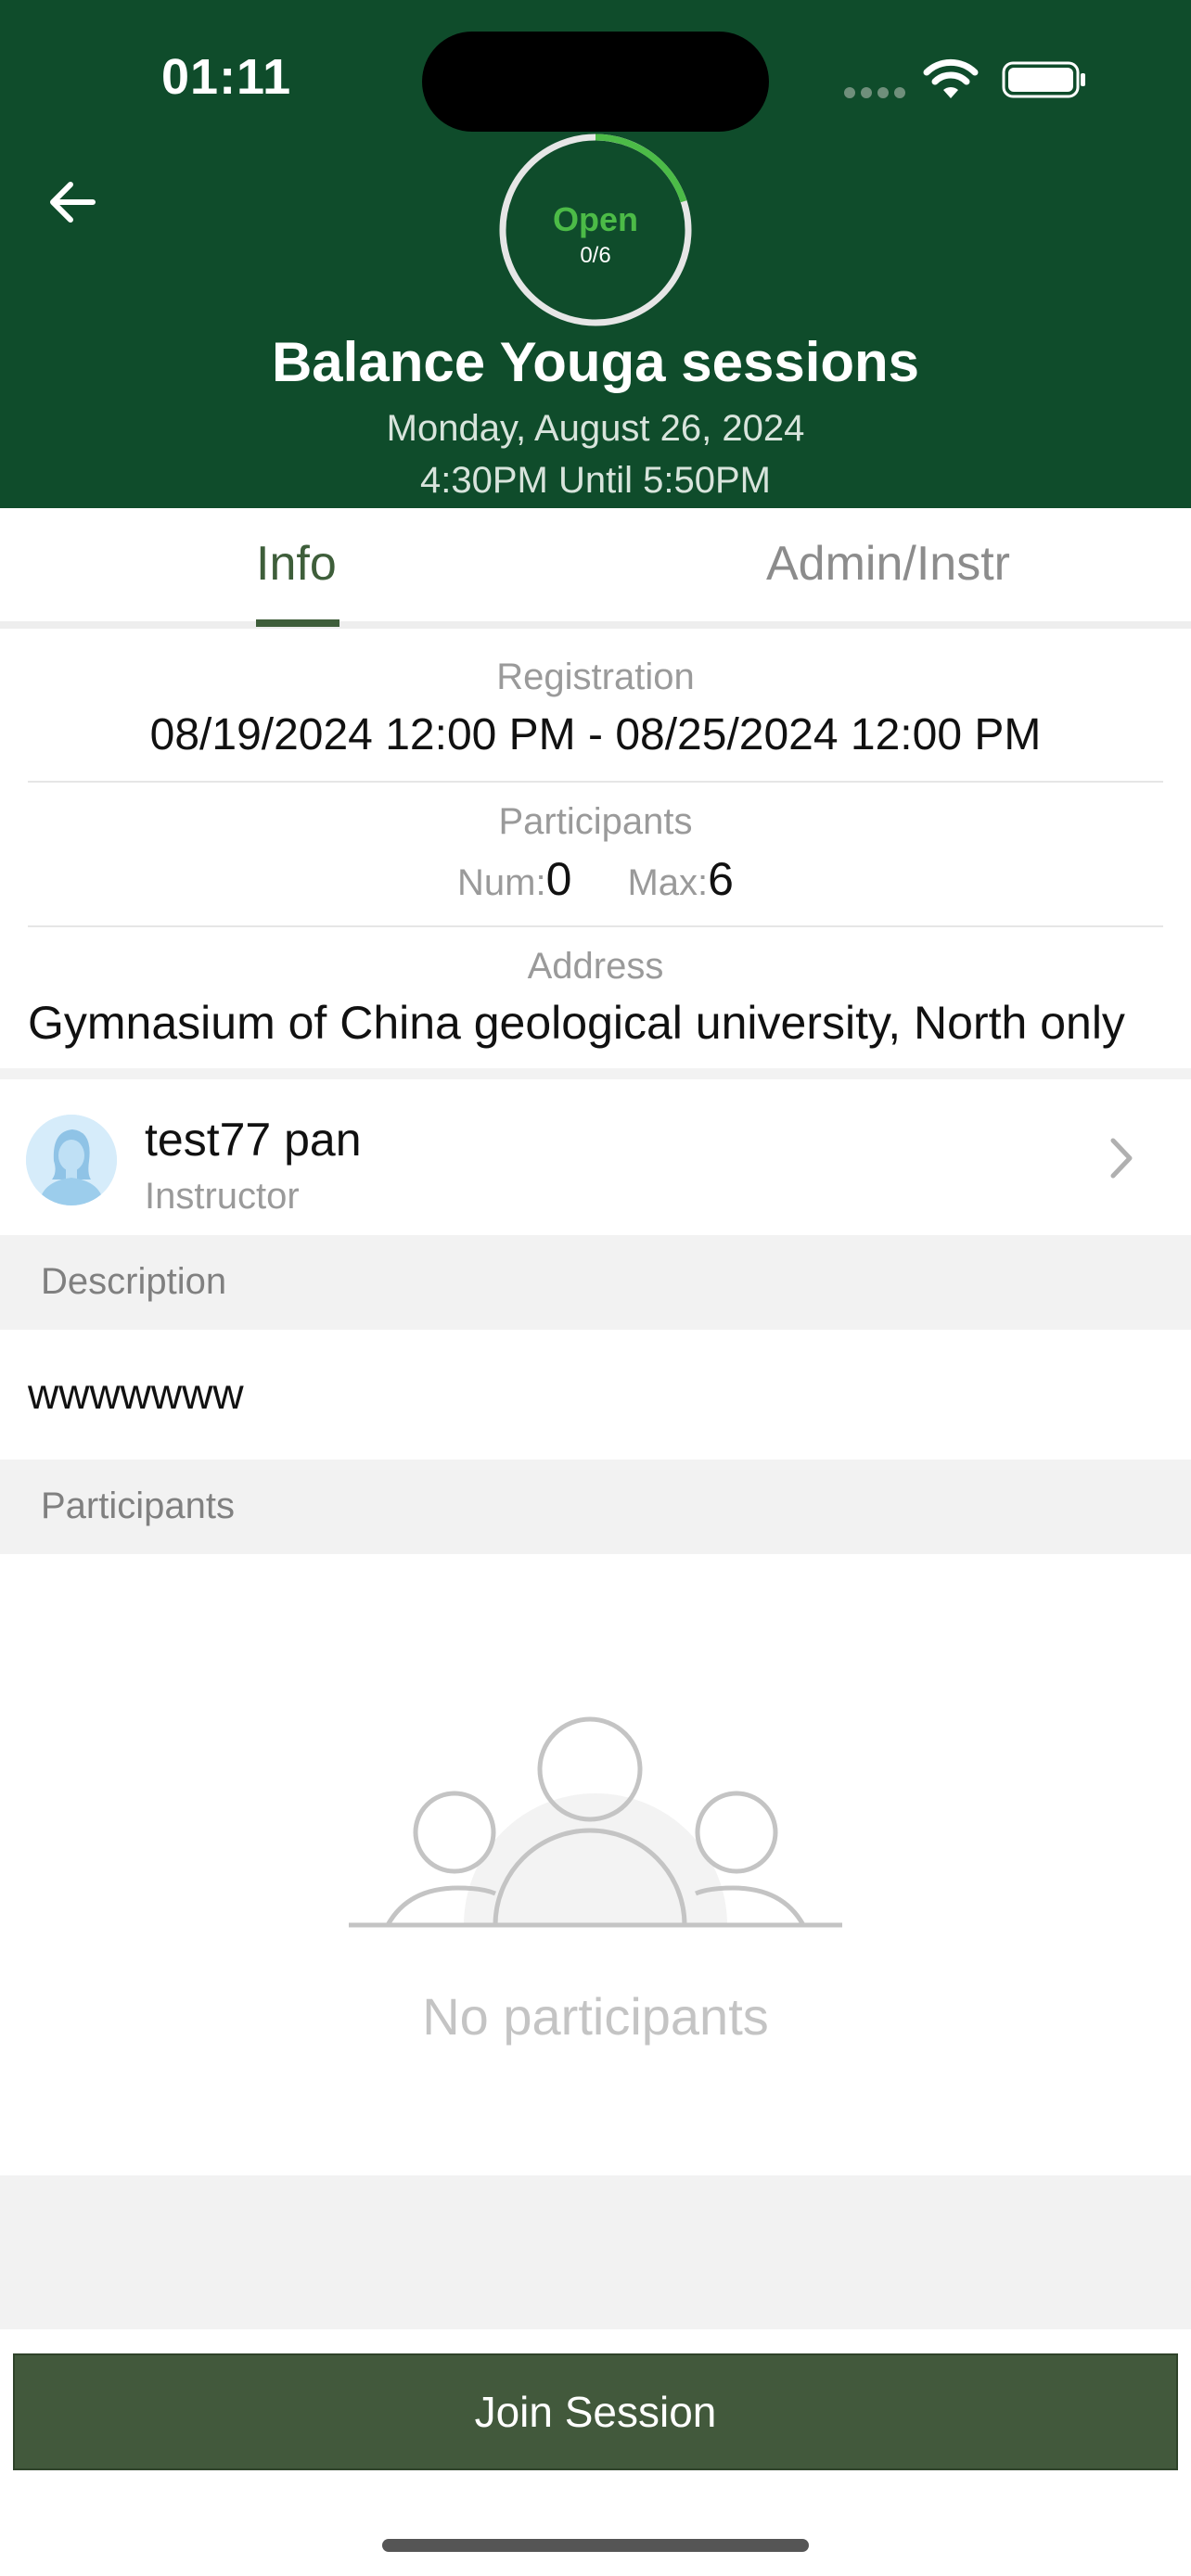 The image size is (1191, 2576). I want to click on chevron-right-icon, so click(1121, 1158).